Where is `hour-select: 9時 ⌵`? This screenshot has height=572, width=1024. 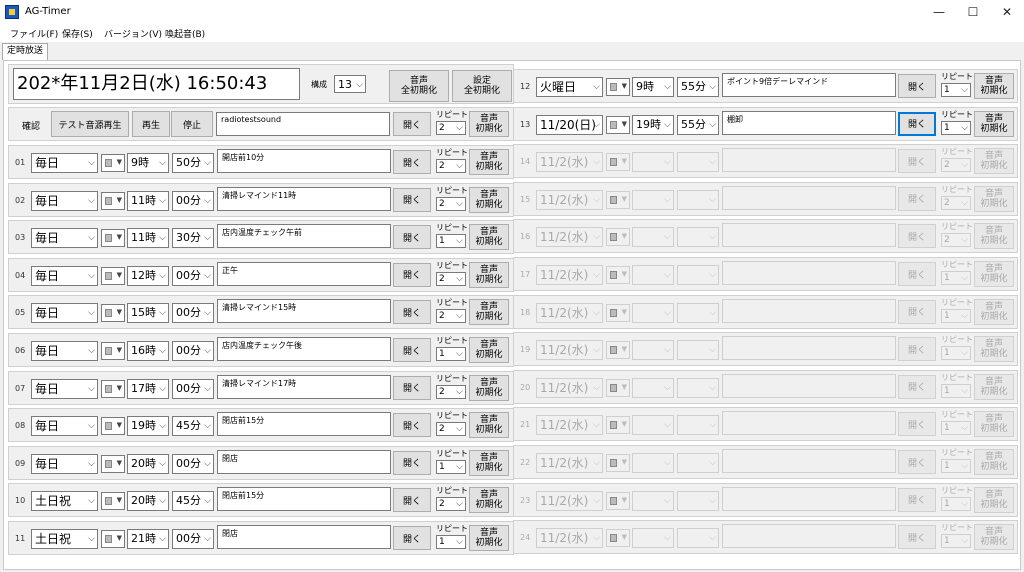 hour-select: 9時 ⌵ is located at coordinates (148, 163).